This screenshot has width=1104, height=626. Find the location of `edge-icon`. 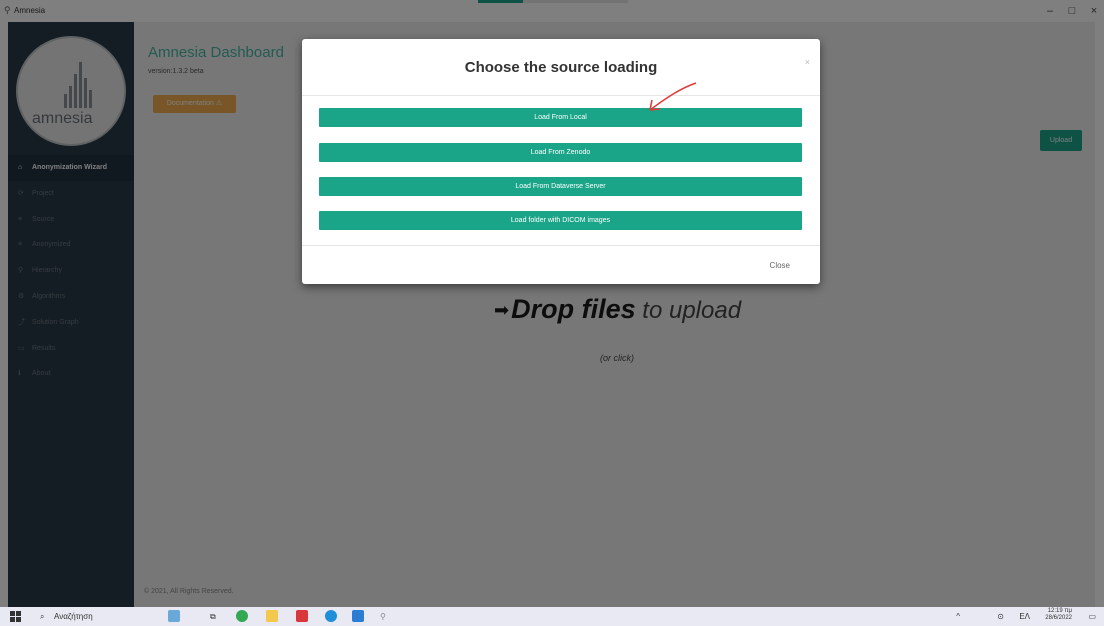

edge-icon is located at coordinates (331, 616).